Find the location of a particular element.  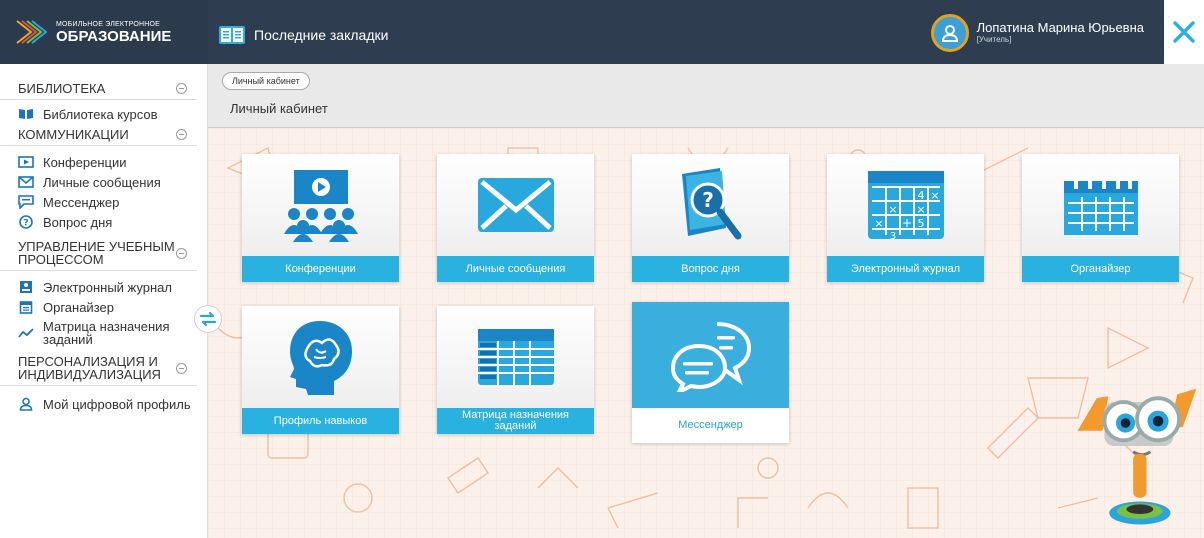

tile-skills-profile: Профиль навыков is located at coordinates (320, 370).